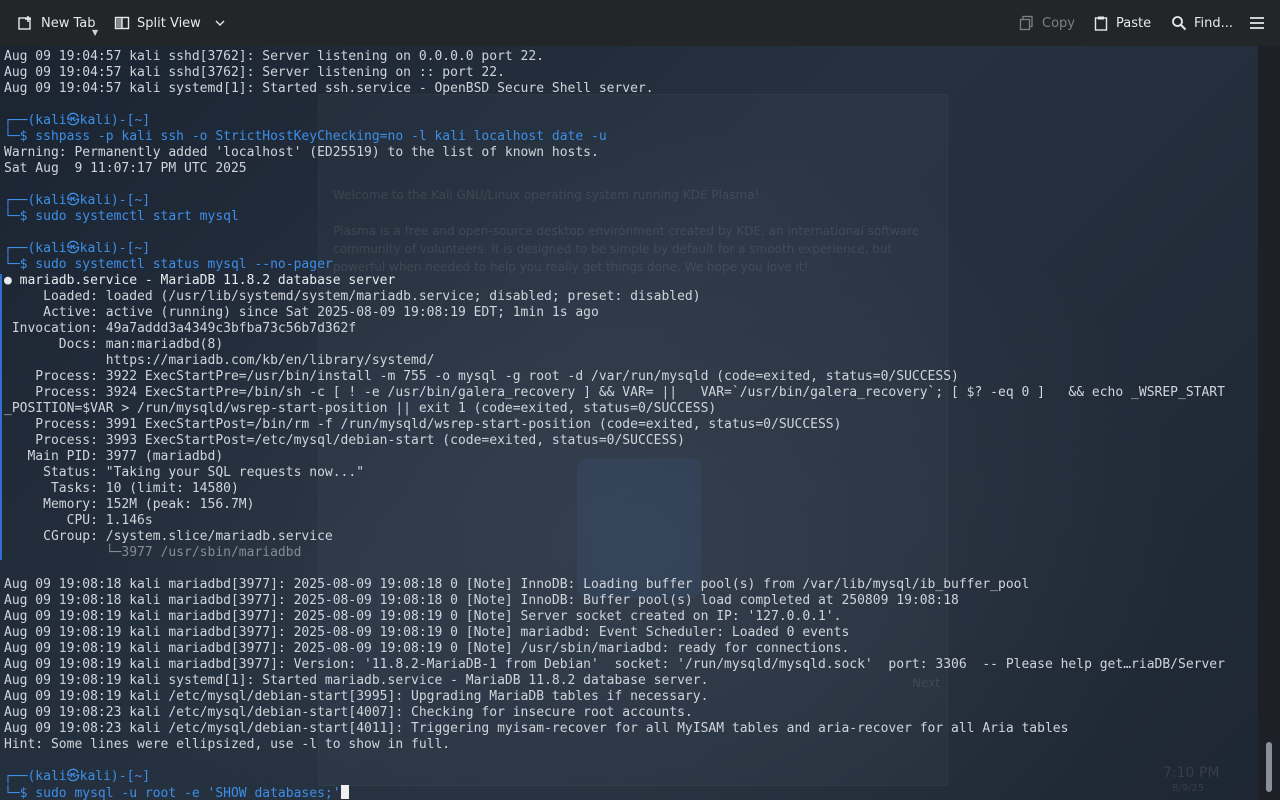 The width and height of the screenshot is (1280, 800). I want to click on chevron-down-icon, so click(220, 23).